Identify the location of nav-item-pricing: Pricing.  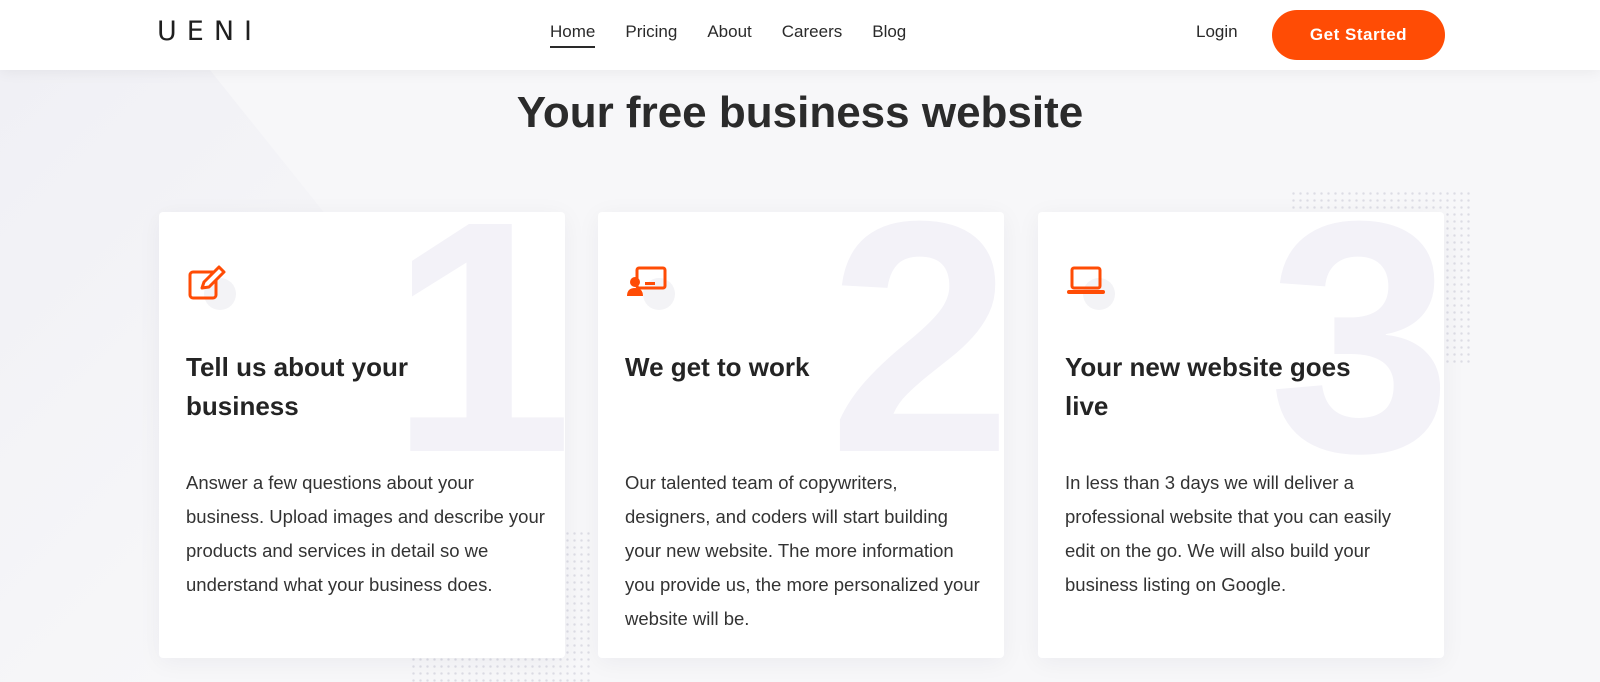
(651, 35).